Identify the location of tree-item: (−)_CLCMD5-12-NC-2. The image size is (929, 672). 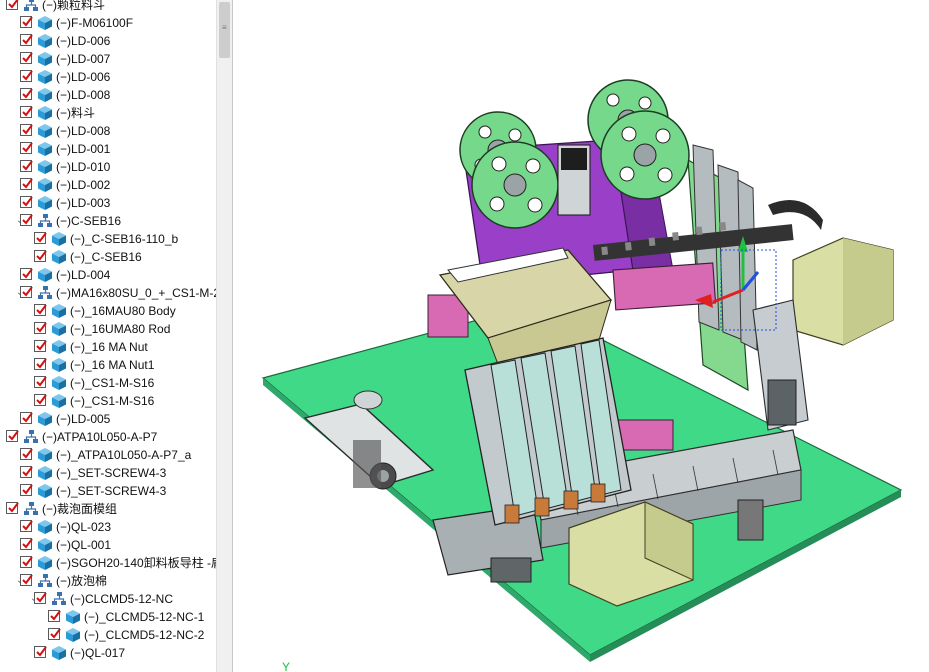
(108, 635).